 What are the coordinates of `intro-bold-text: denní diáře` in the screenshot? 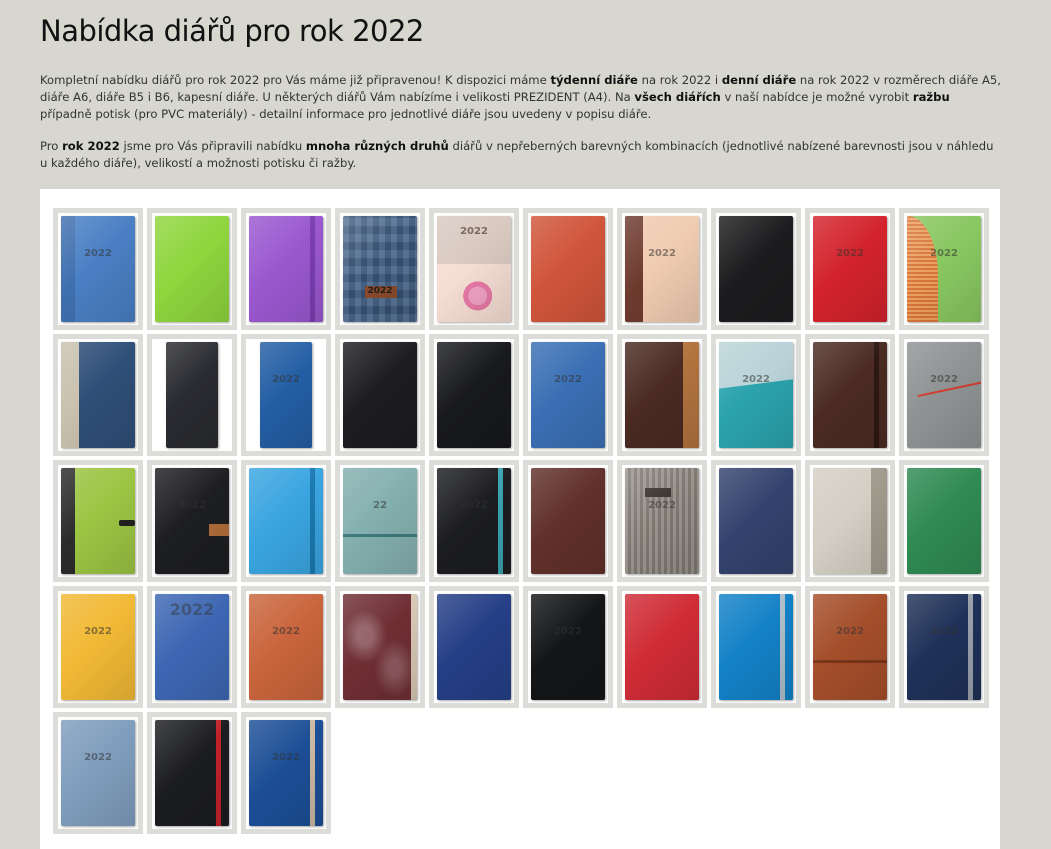 It's located at (759, 80).